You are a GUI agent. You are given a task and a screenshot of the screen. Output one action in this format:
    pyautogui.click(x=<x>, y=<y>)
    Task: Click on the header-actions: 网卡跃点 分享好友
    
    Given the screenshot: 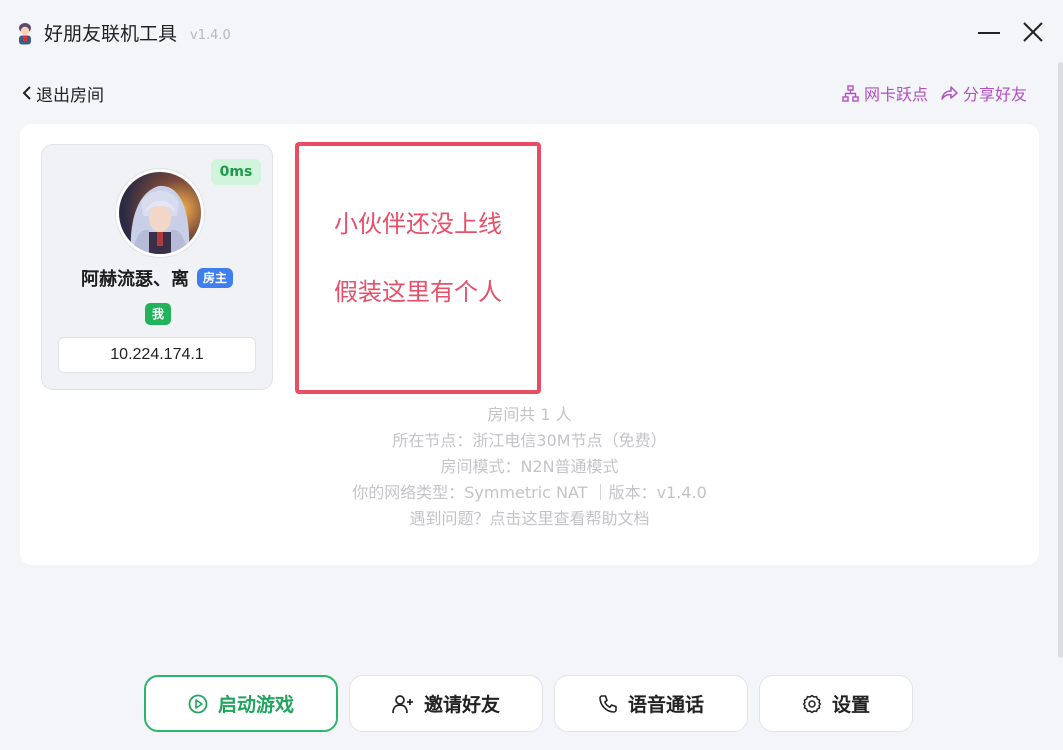 What is the action you would take?
    pyautogui.click(x=934, y=93)
    